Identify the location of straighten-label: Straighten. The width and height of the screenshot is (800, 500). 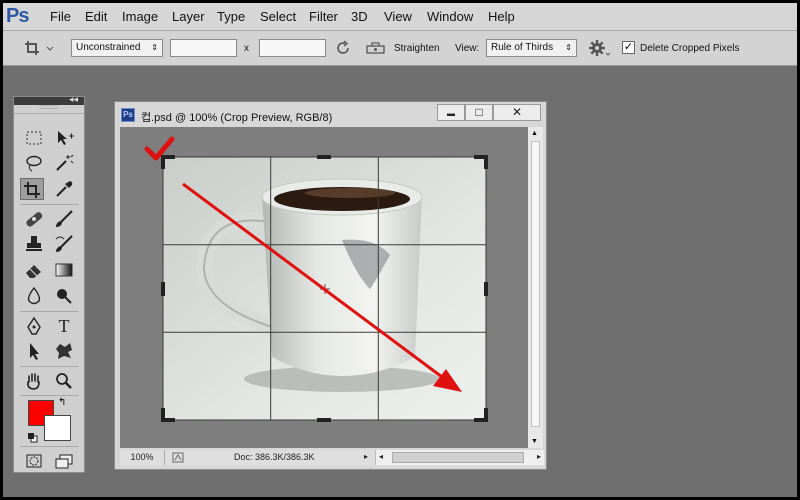
(417, 48).